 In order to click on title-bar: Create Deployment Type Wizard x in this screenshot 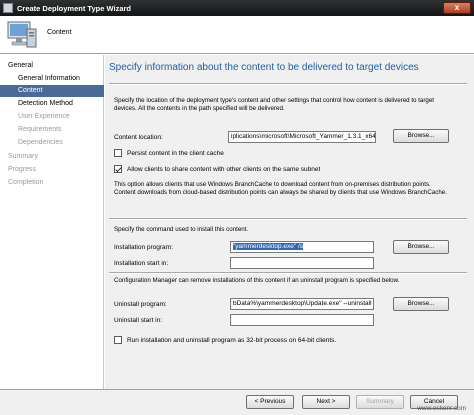, I will do `click(237, 8)`.